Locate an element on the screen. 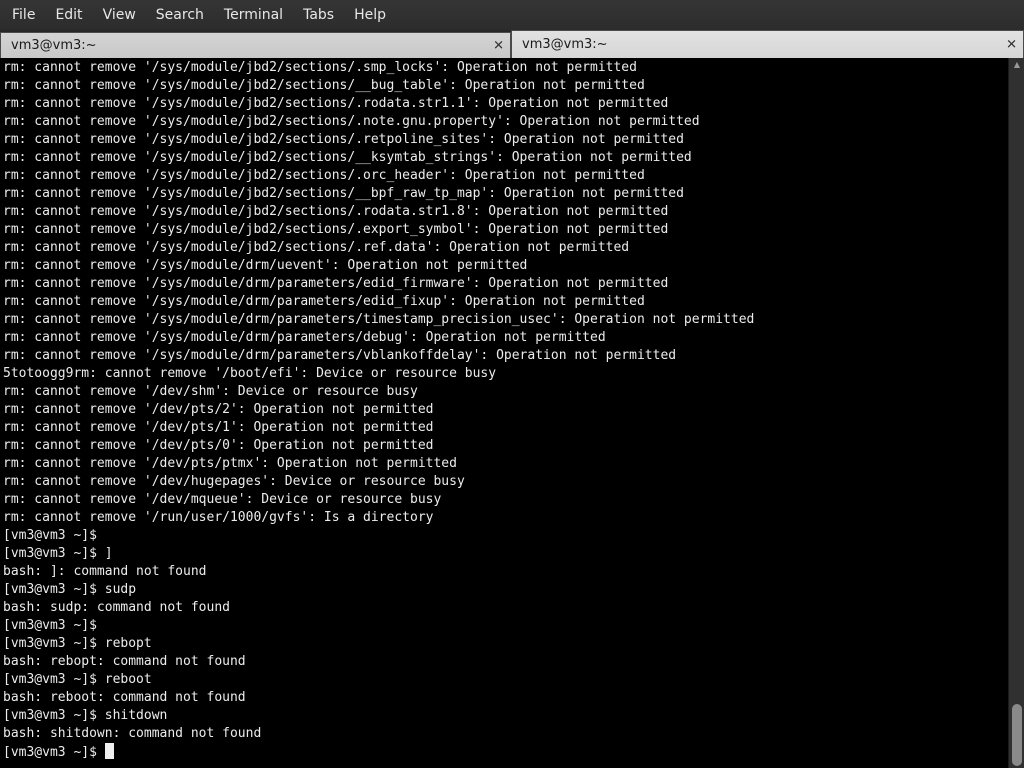 This screenshot has width=1024, height=768. terminal-line: bash: shitdown: command not found is located at coordinates (132, 733).